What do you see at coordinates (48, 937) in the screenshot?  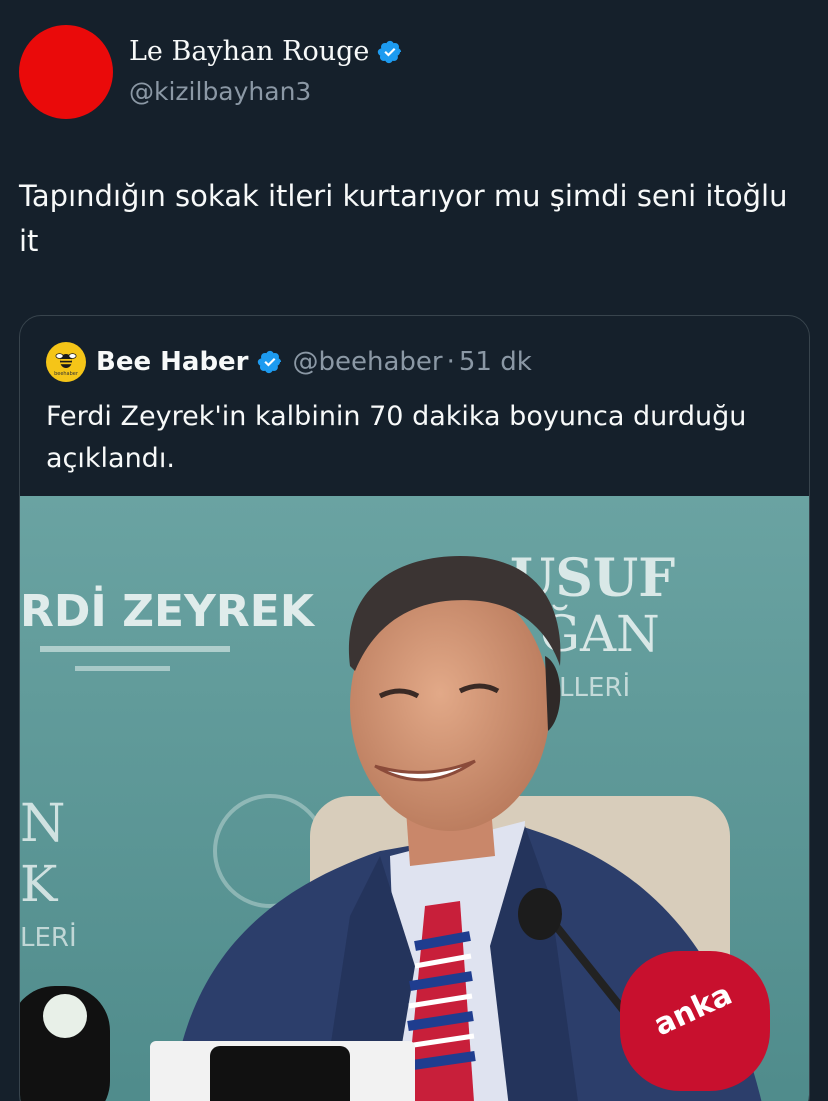 I see `backdrop-edge-3: LERİ` at bounding box center [48, 937].